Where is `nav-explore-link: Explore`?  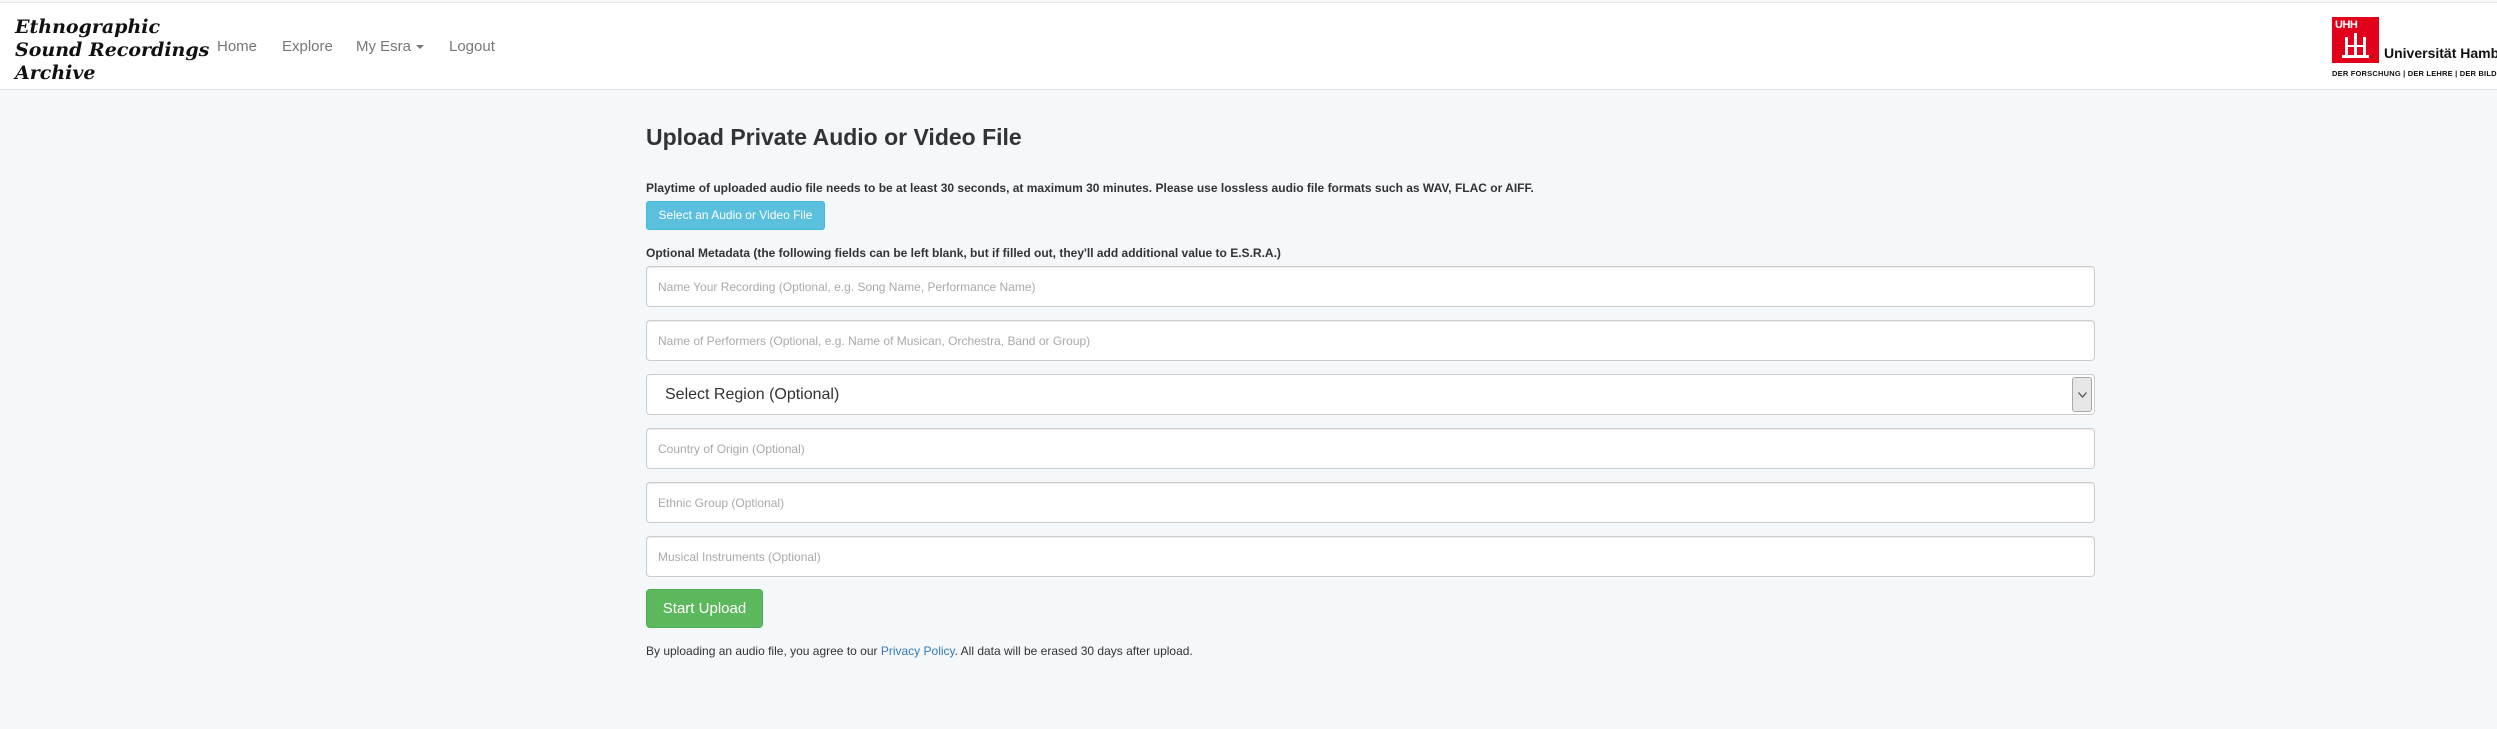
nav-explore-link: Explore is located at coordinates (307, 46).